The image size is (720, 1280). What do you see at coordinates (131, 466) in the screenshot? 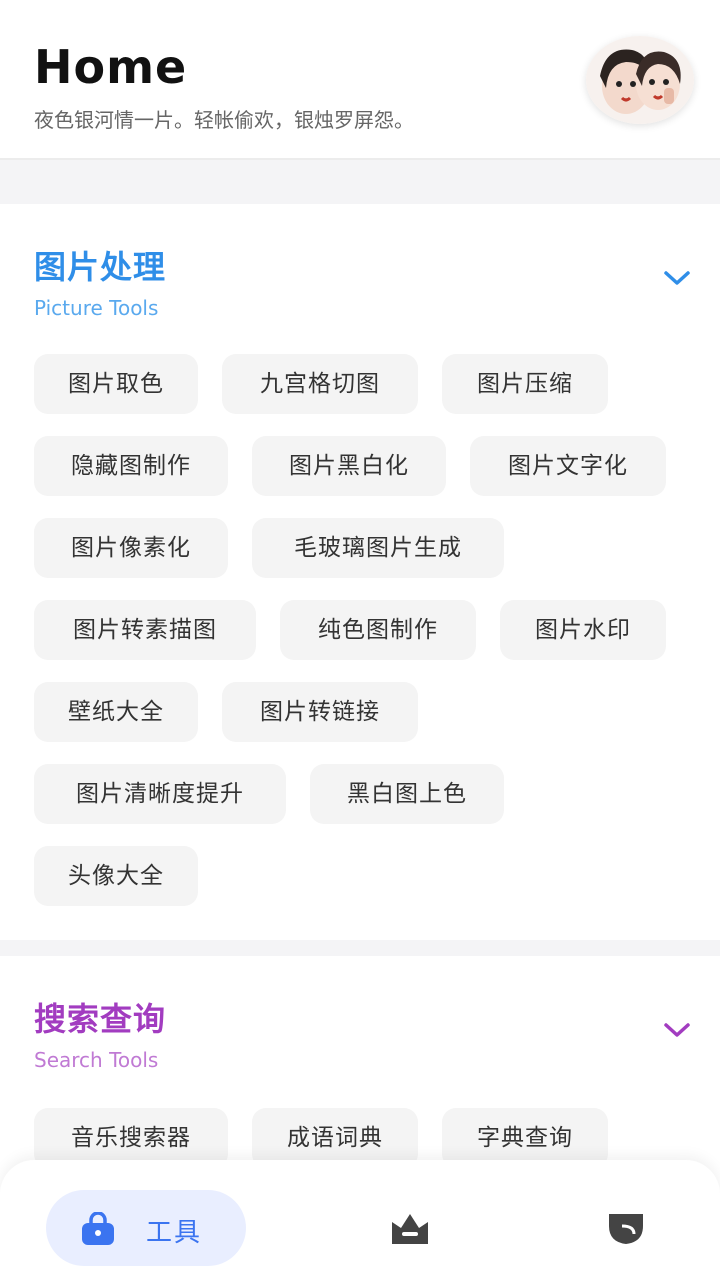
I see `tool-chip: 隐藏图制作` at bounding box center [131, 466].